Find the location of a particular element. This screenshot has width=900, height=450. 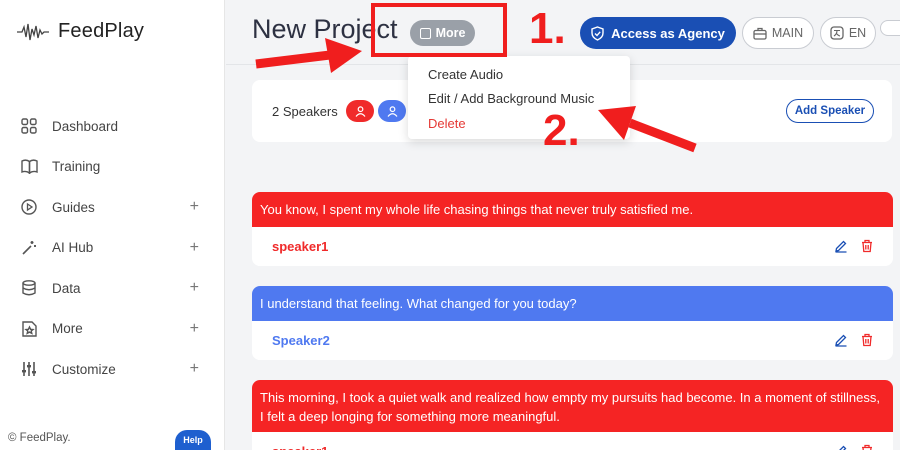

agency-label: Access as Agency is located at coordinates (668, 33).